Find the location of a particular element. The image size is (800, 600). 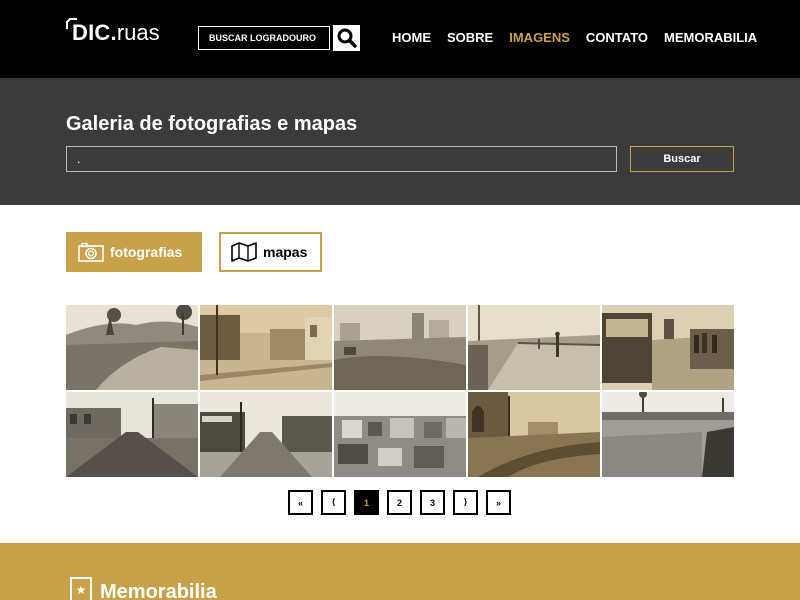

map-icon is located at coordinates (244, 252).